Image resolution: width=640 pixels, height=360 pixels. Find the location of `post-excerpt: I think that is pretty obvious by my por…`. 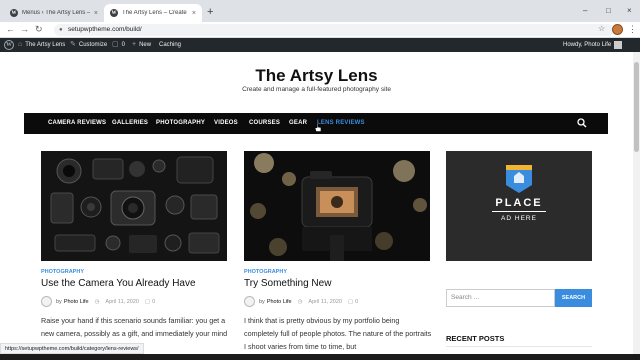

post-excerpt: I think that is pretty obvious by my por… is located at coordinates (338, 333).